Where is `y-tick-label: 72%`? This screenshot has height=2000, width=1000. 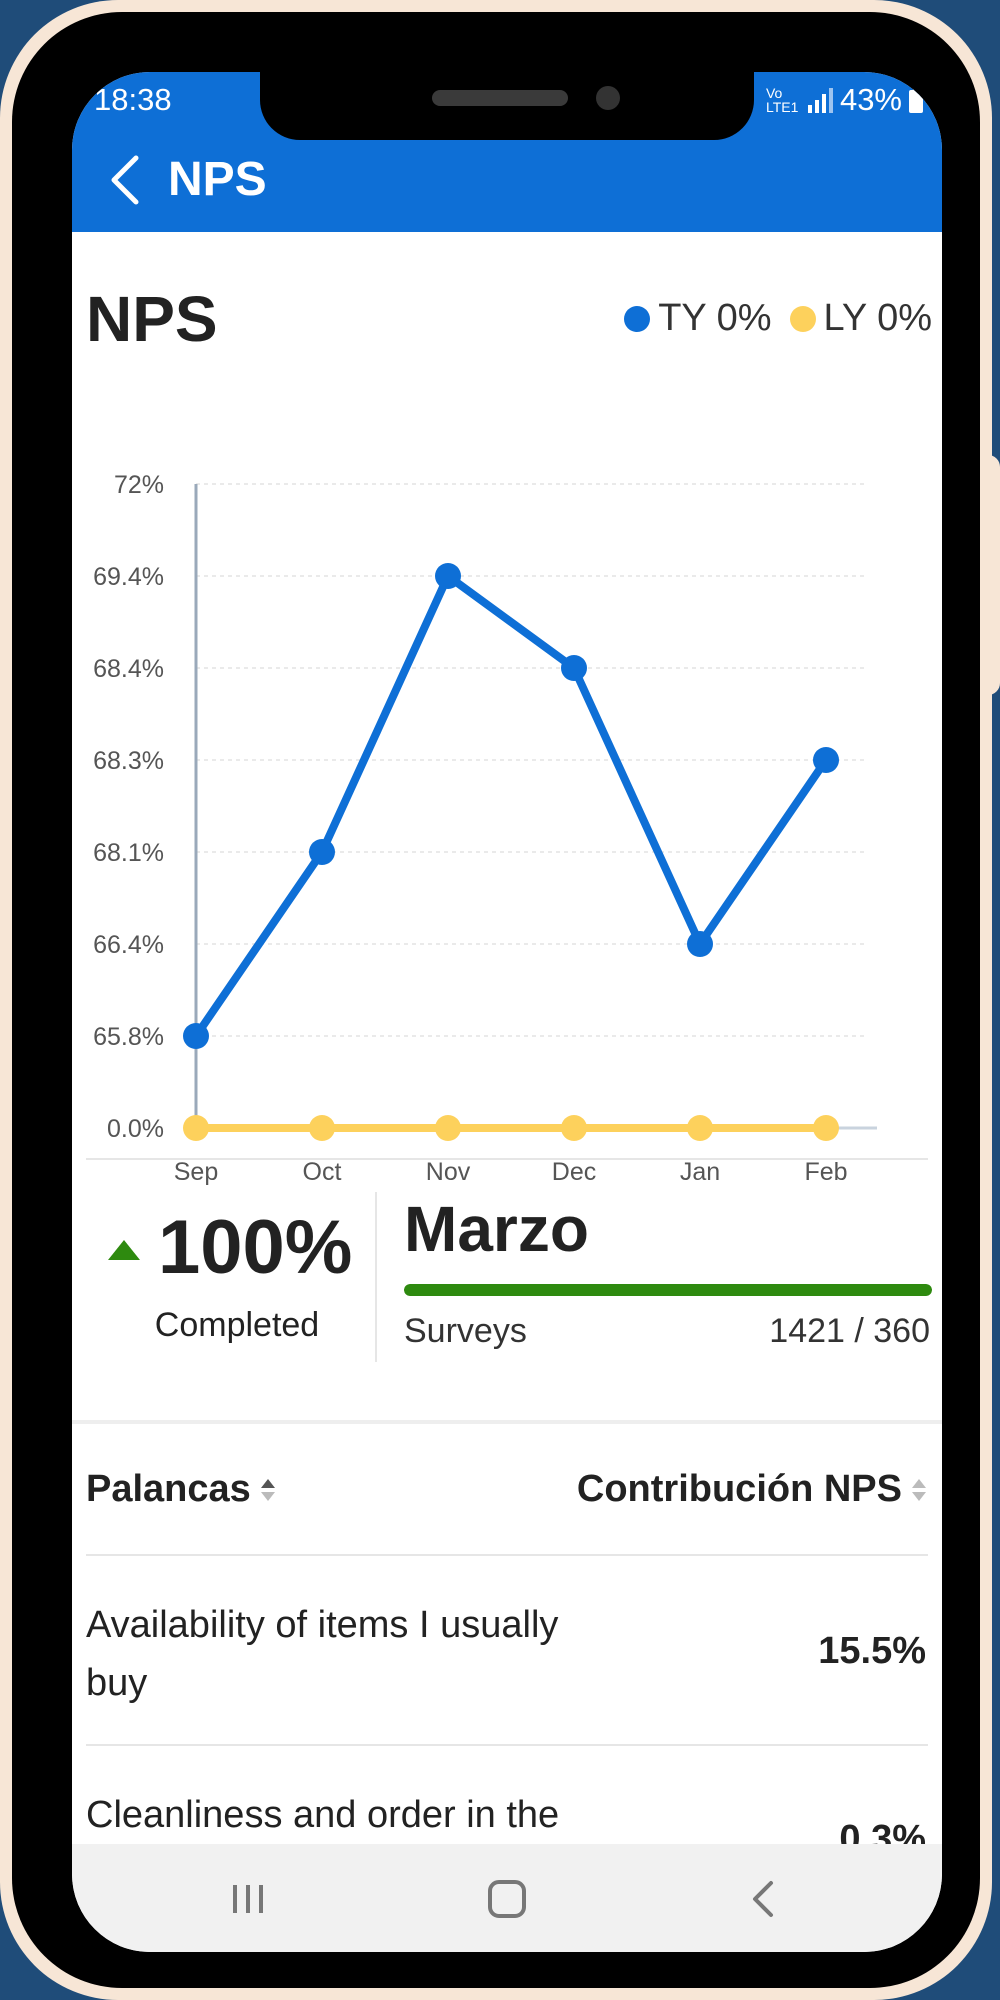
y-tick-label: 72% is located at coordinates (139, 485).